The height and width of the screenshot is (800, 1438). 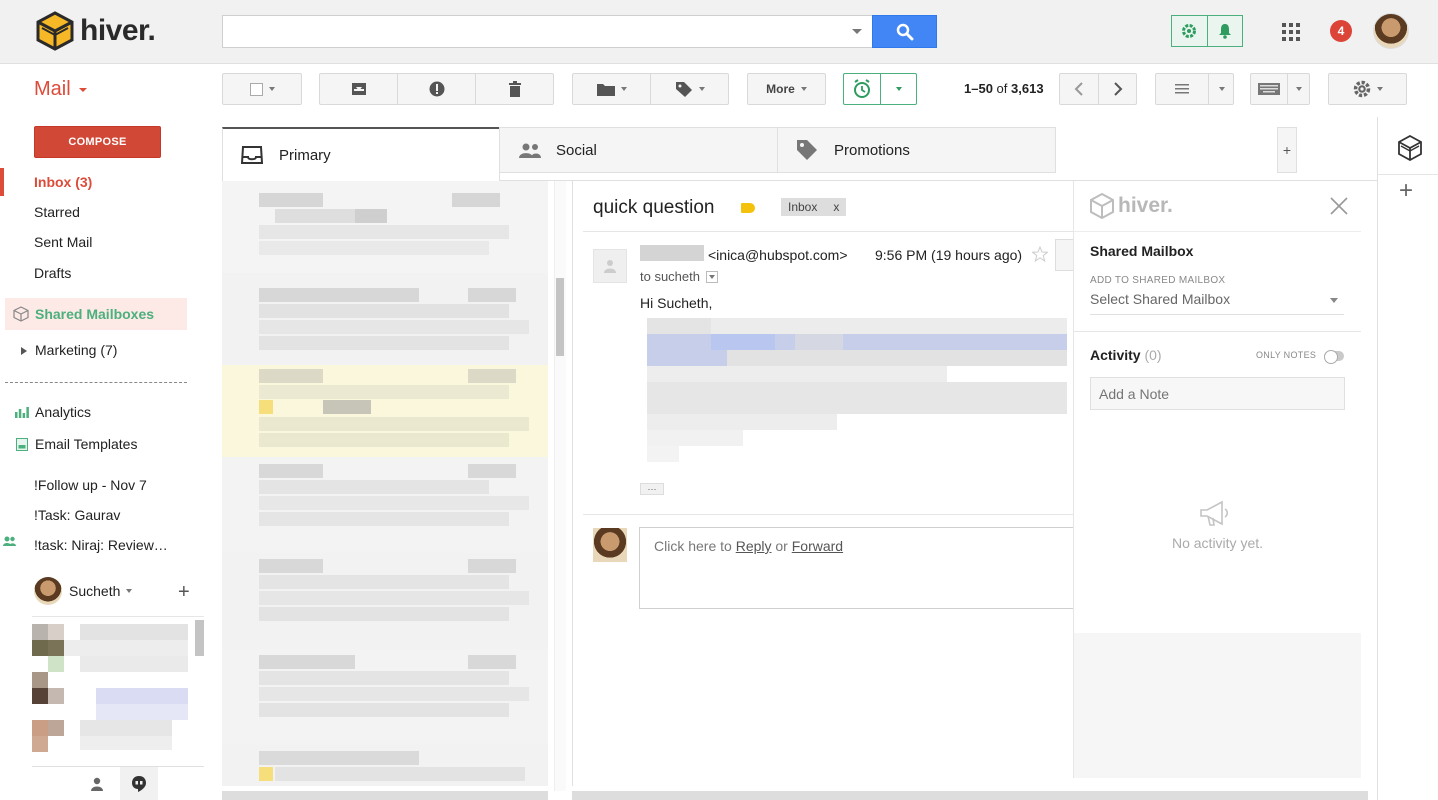 I want to click on add-addon-plus-icon: +, so click(x=1406, y=191).